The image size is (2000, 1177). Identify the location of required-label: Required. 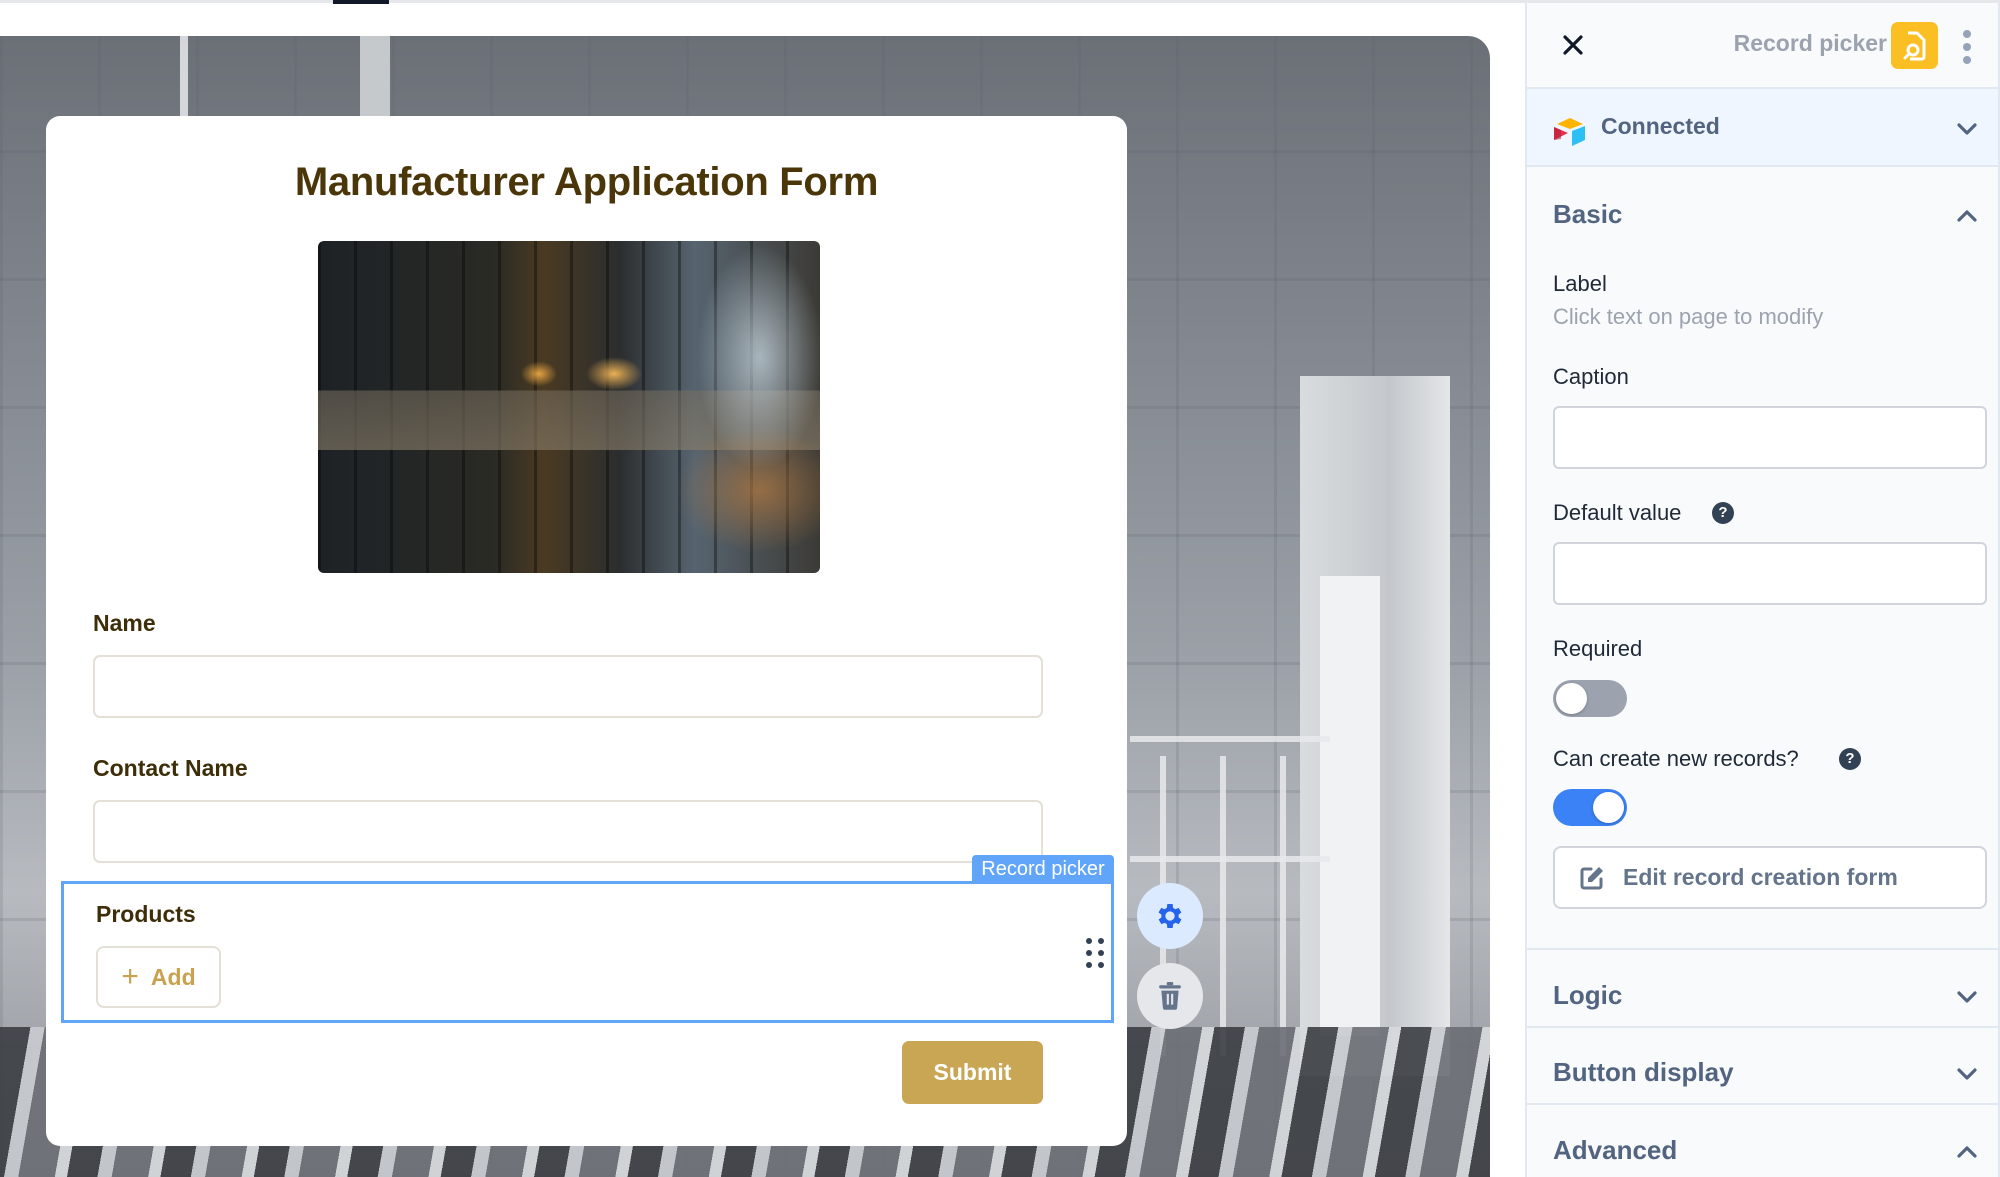
(1598, 648).